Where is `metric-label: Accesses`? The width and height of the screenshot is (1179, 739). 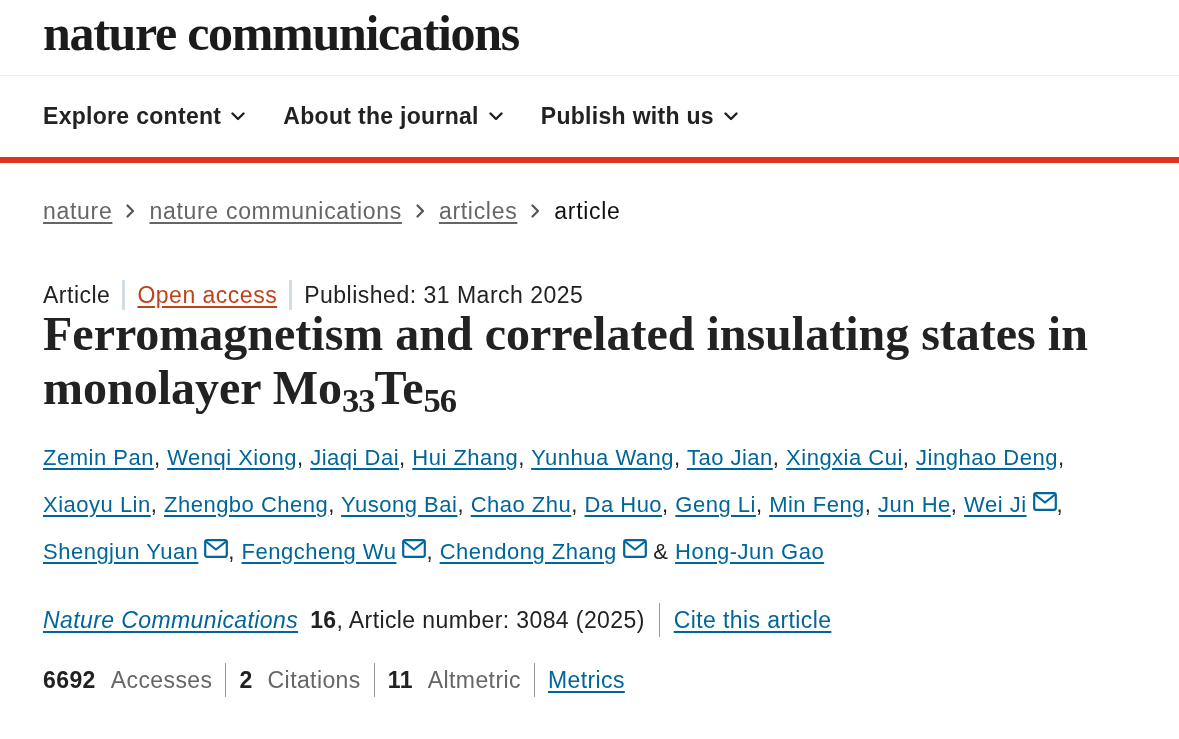 metric-label: Accesses is located at coordinates (161, 680).